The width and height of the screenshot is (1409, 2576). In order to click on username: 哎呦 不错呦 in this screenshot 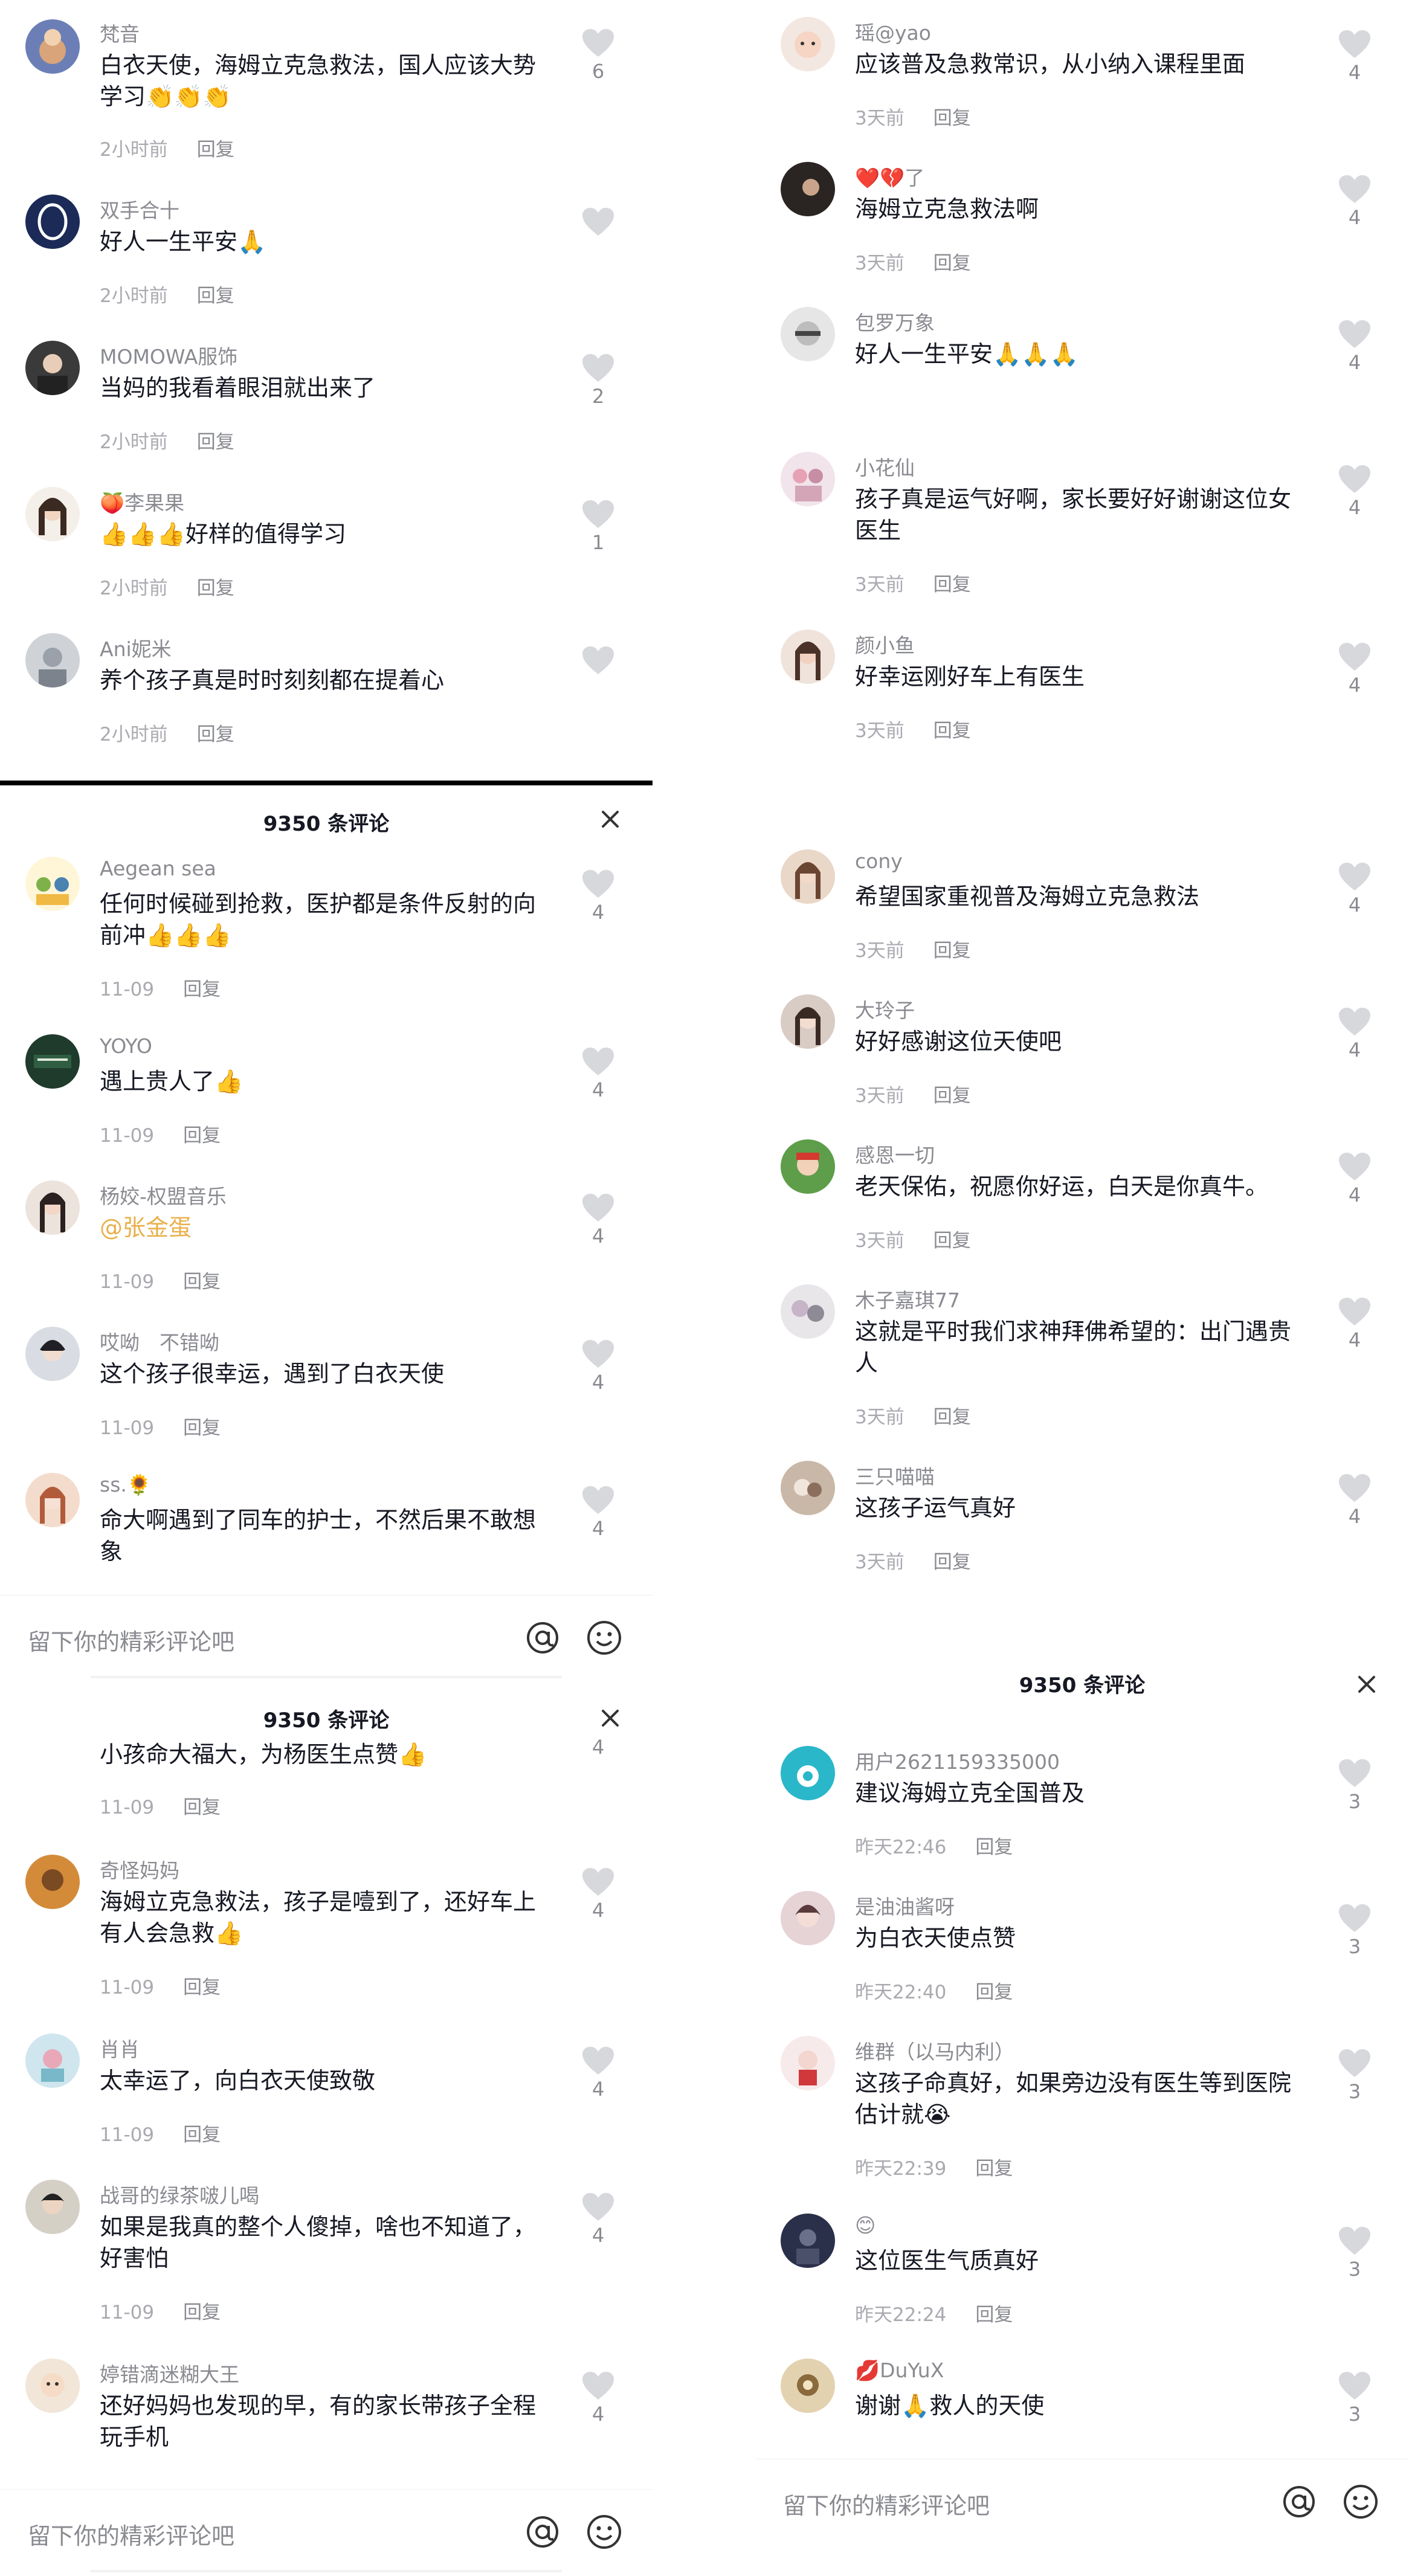, I will do `click(159, 1342)`.